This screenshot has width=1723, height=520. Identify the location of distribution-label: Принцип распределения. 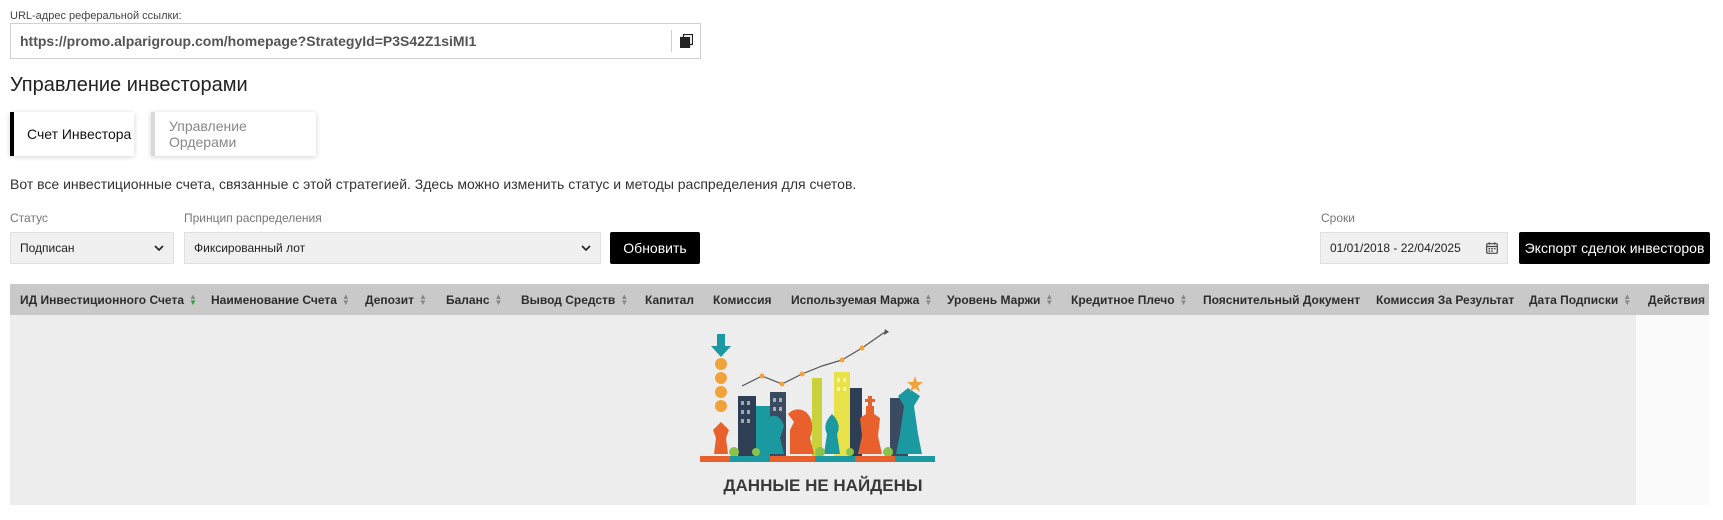
(253, 218).